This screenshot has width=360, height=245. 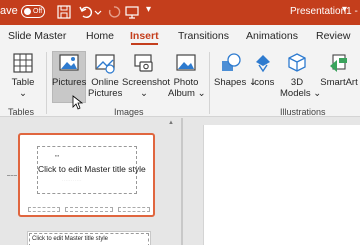 I want to click on shapes-button: Shapes ⌄, so click(x=235, y=70).